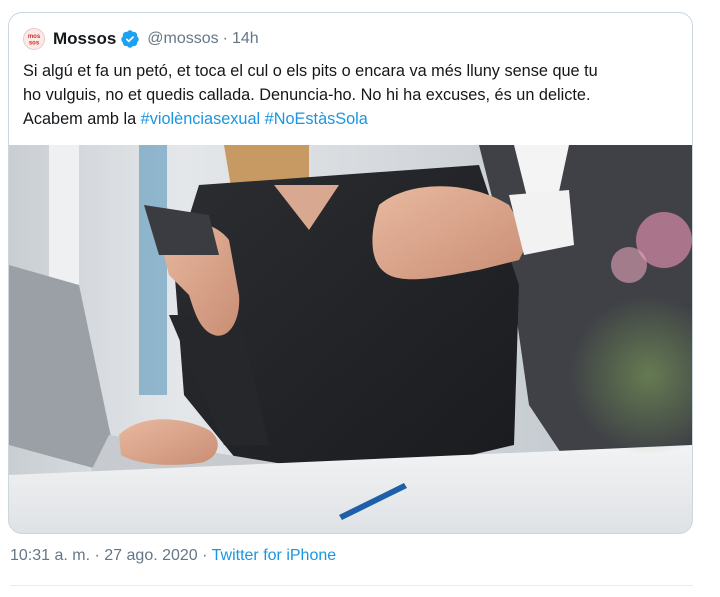 This screenshot has width=720, height=597. What do you see at coordinates (245, 39) in the screenshot?
I see `relative-time: 14h` at bounding box center [245, 39].